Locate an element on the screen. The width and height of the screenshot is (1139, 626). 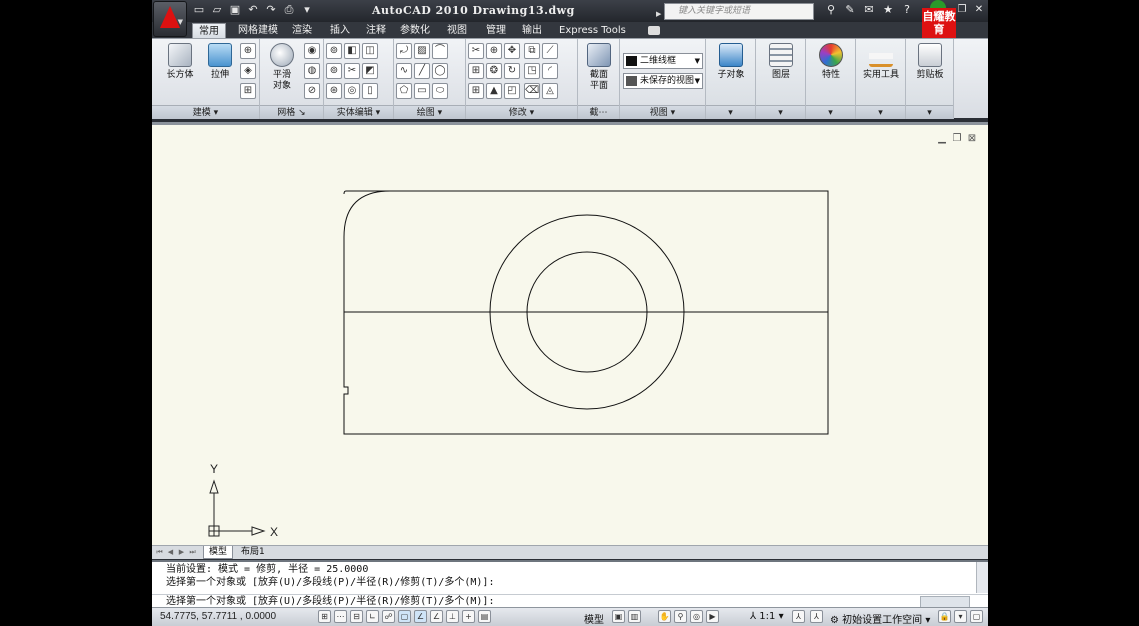
plot-icon: ⎙ is located at coordinates (289, 10).